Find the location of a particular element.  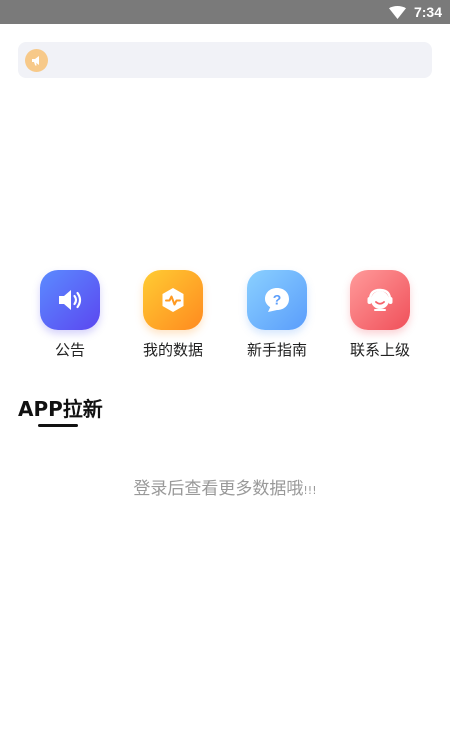

menu-item-contact-superior: 联系上级 is located at coordinates (380, 315).